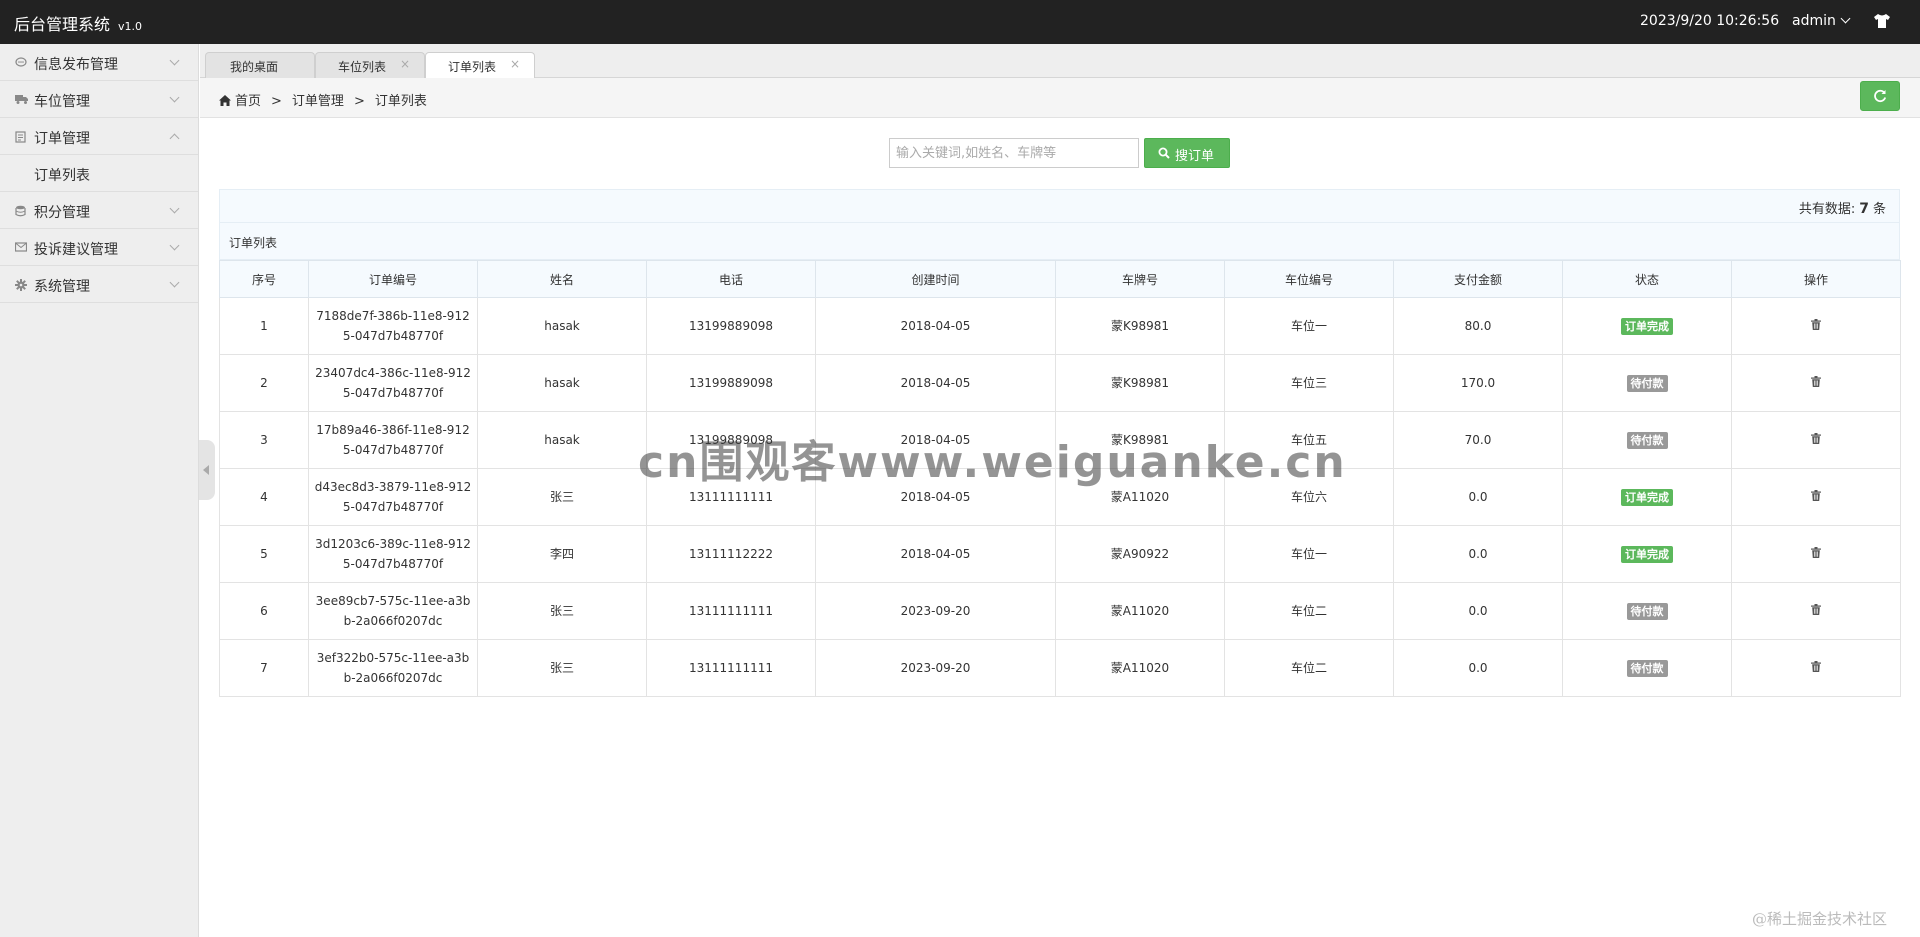  I want to click on cell-created: 2018-04-05, so click(935, 383).